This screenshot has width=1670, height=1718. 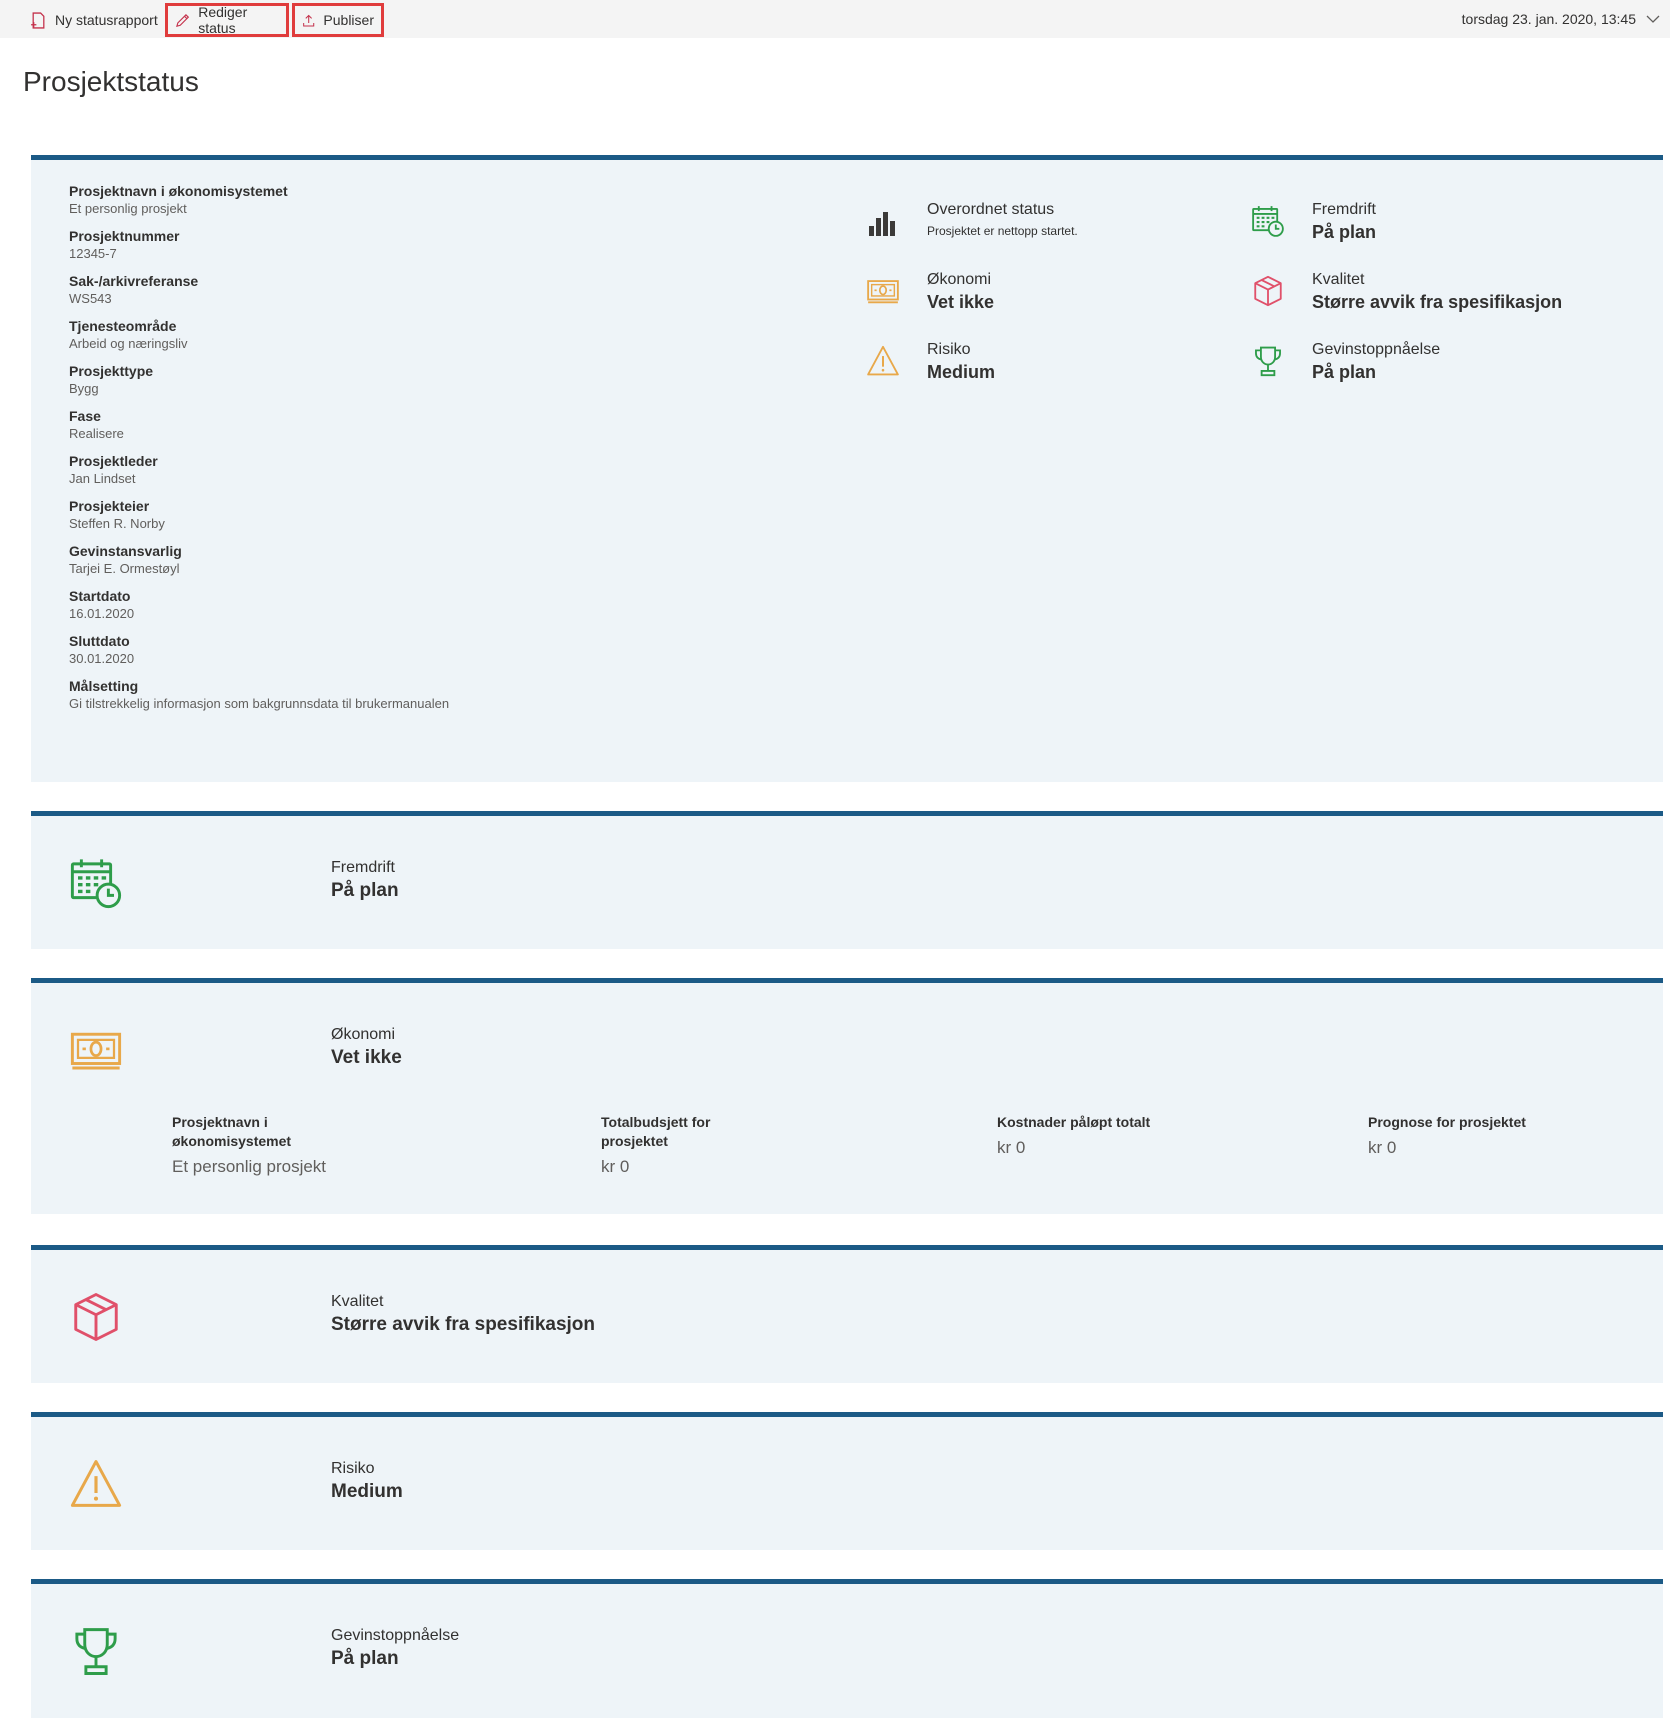 What do you see at coordinates (111, 81) in the screenshot?
I see `page-title: Prosjektstatus` at bounding box center [111, 81].